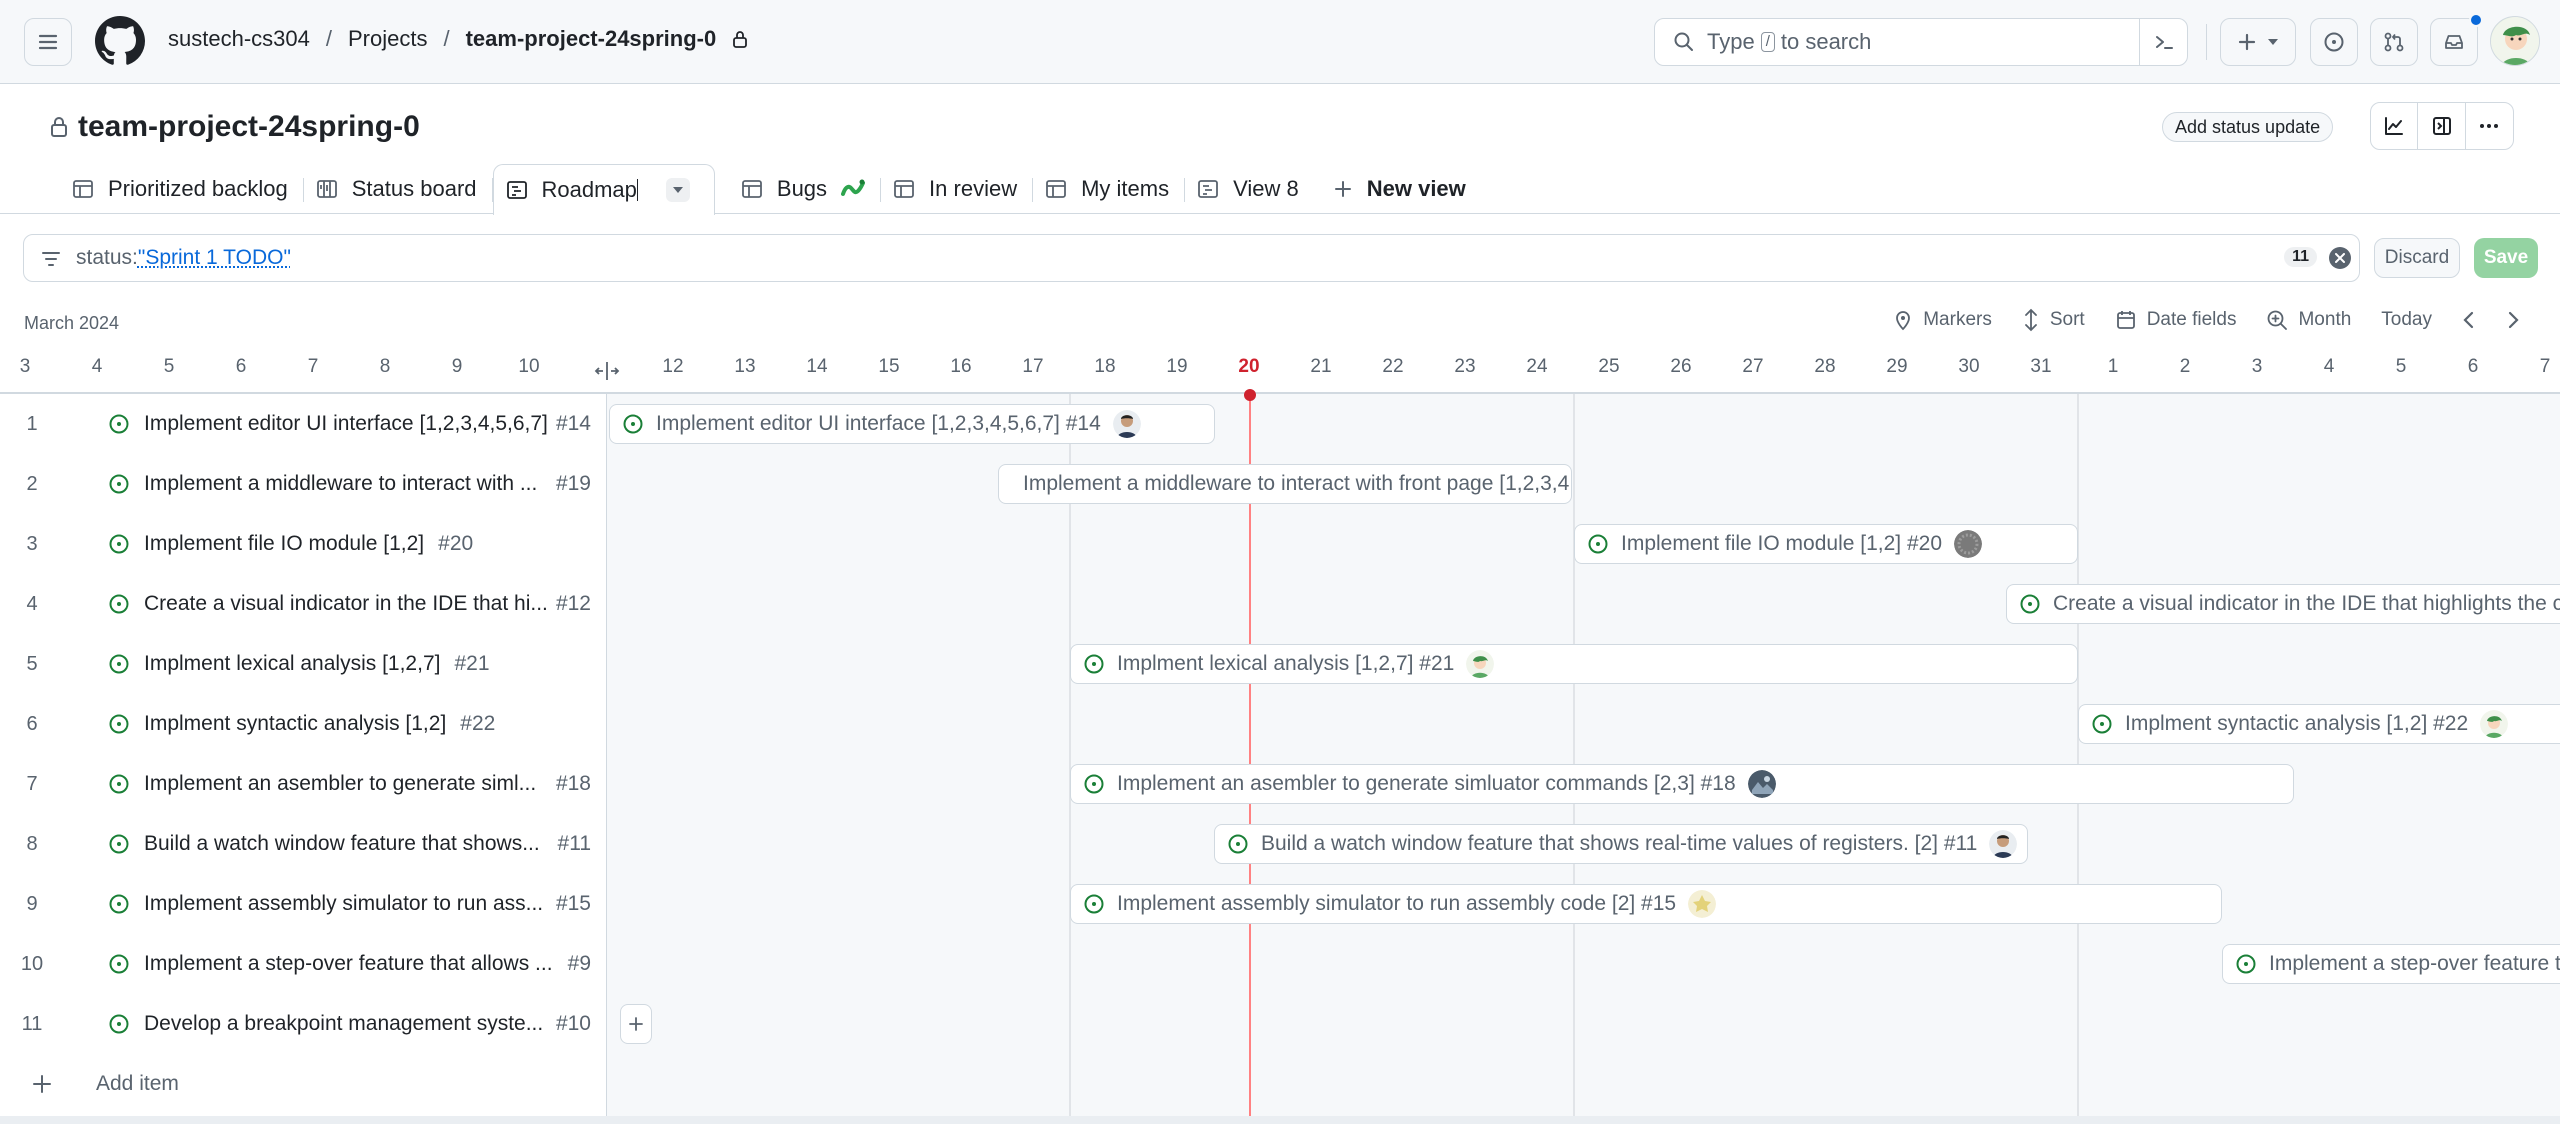  I want to click on add-item-label: Add item, so click(137, 1083).